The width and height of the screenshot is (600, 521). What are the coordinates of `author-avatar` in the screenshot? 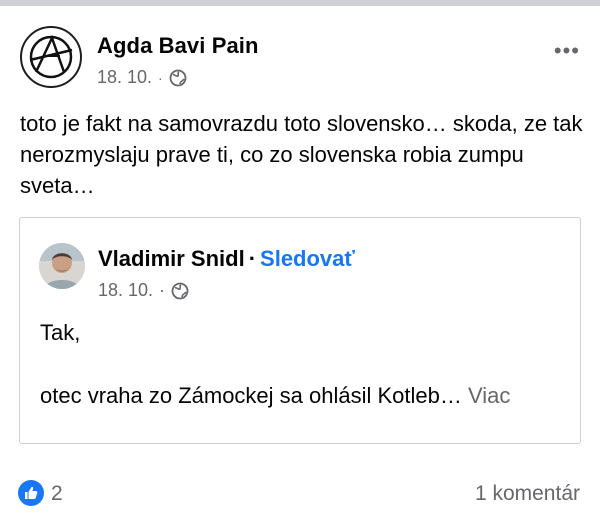 It's located at (51, 57).